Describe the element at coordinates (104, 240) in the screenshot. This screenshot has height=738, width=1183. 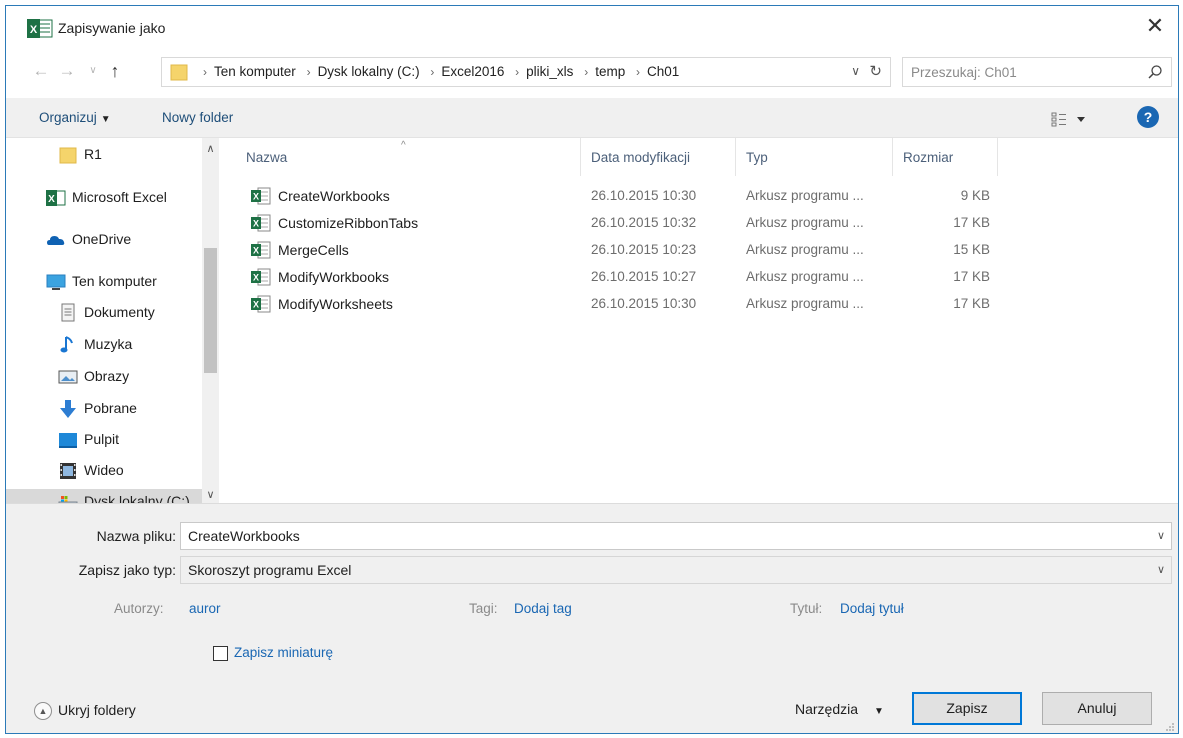
I see `sidebar-item-onedrive: OneDrive` at that location.